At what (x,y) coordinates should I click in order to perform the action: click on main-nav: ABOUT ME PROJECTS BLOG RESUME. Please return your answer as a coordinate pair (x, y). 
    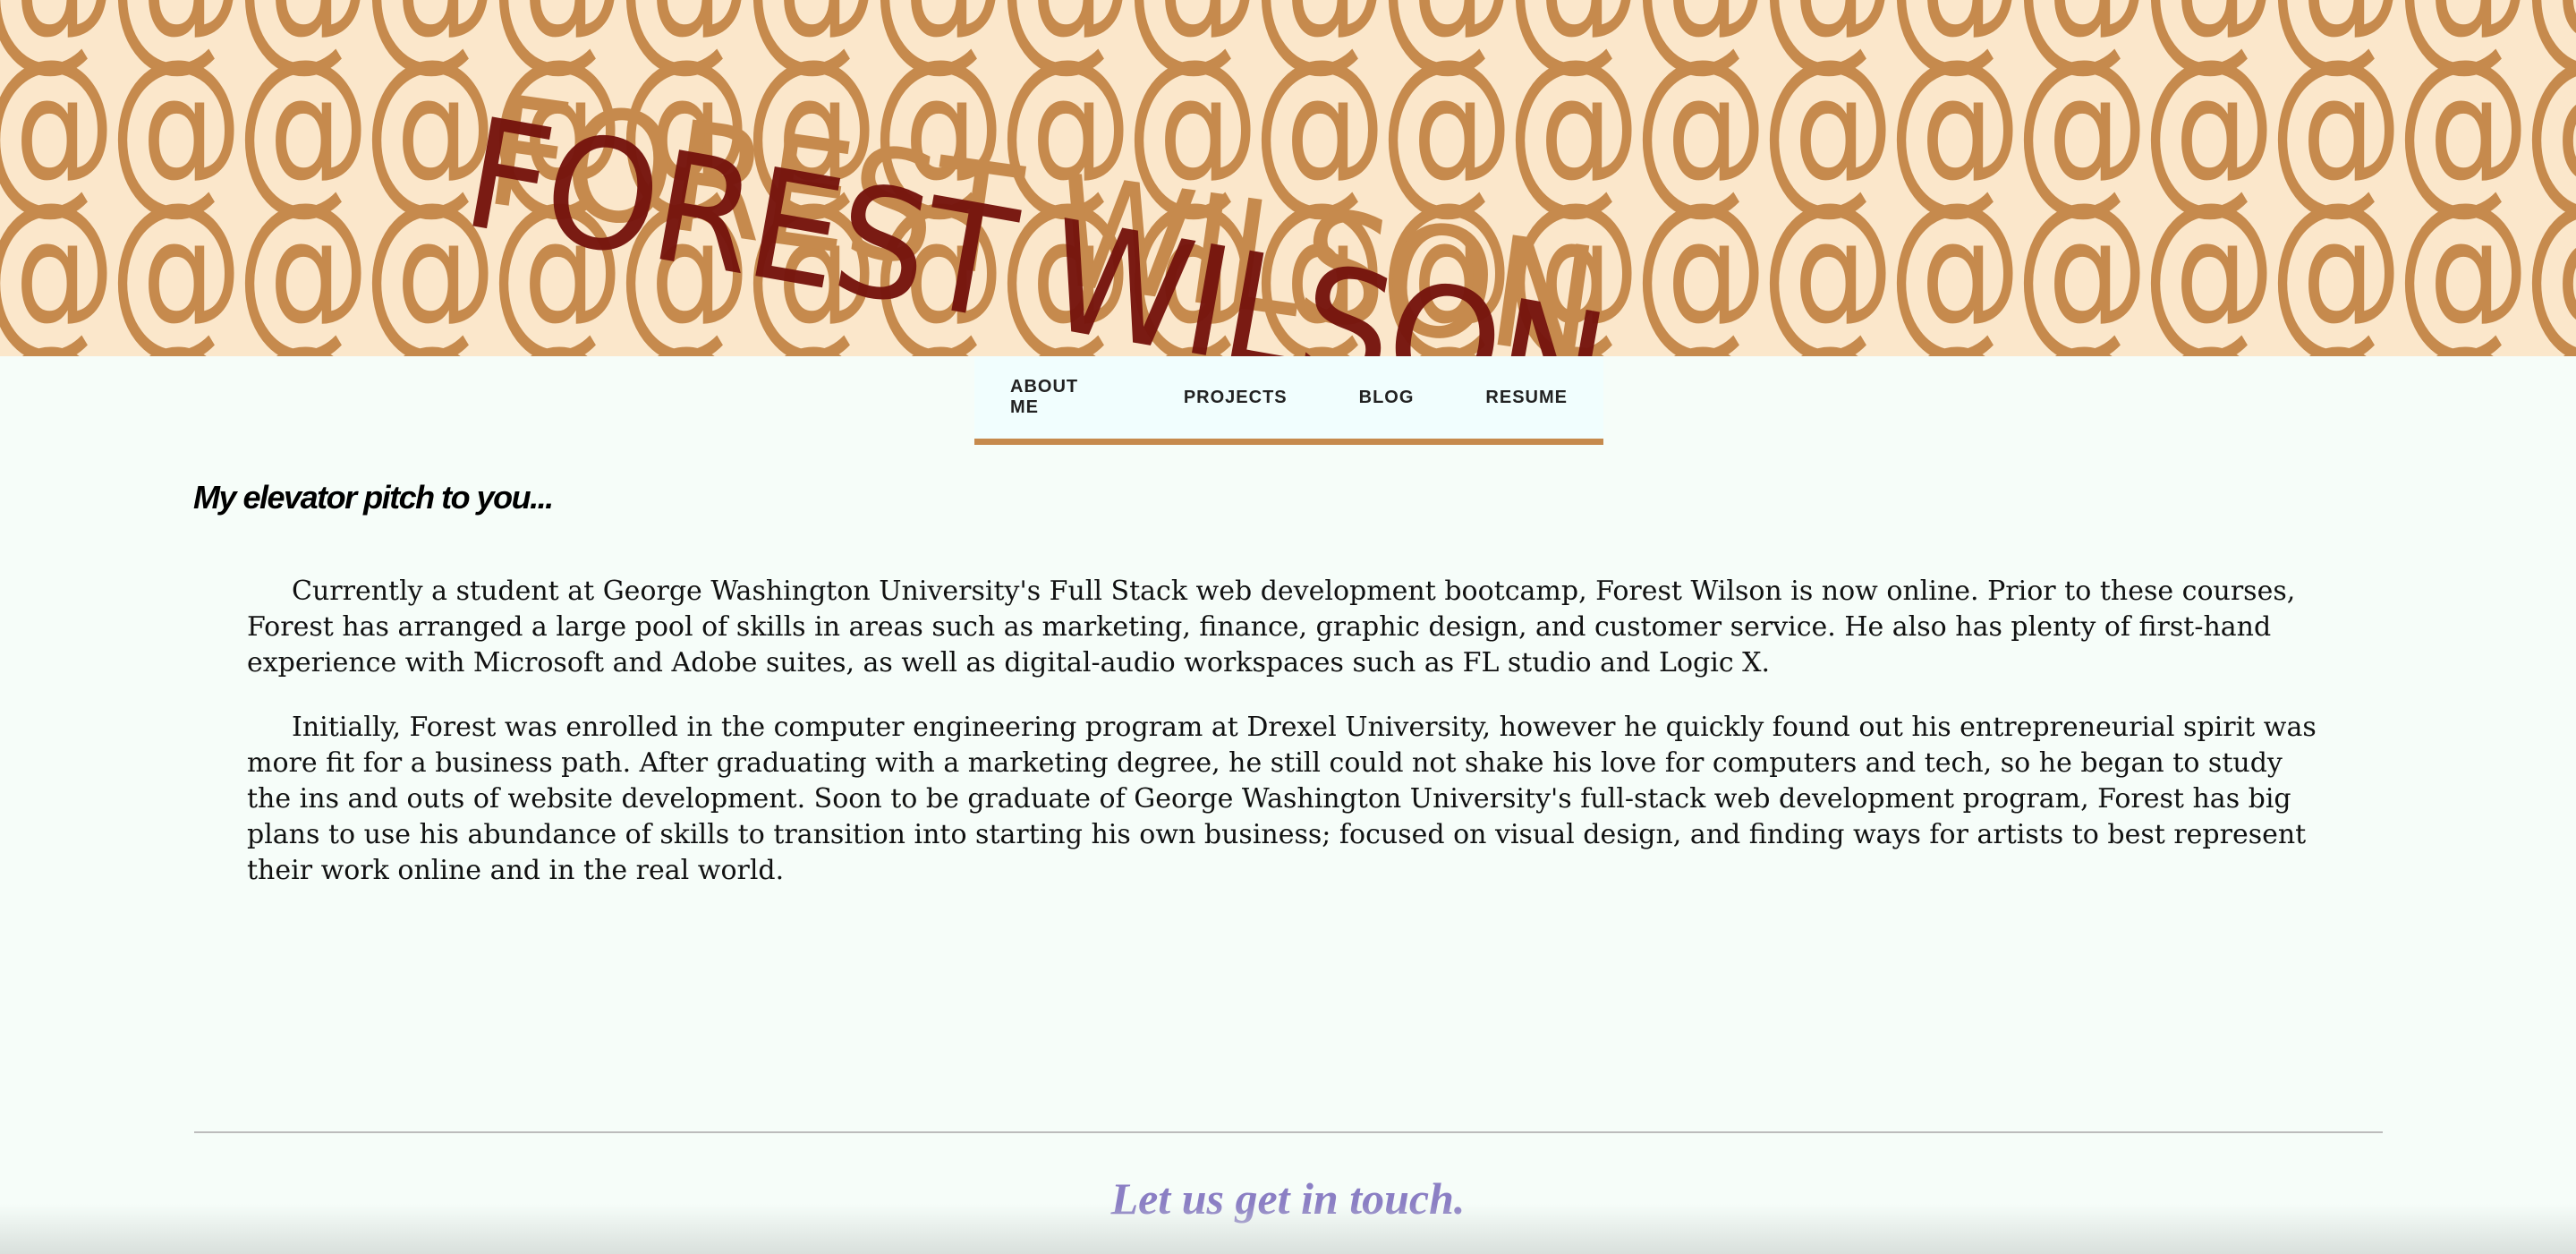
    Looking at the image, I should click on (1288, 400).